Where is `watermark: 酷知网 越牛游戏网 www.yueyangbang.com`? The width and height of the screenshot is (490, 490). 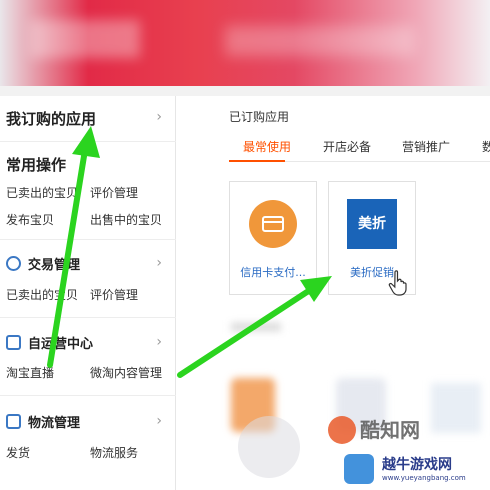 watermark: 酷知网 越牛游戏网 www.yueyangbang.com is located at coordinates (361, 451).